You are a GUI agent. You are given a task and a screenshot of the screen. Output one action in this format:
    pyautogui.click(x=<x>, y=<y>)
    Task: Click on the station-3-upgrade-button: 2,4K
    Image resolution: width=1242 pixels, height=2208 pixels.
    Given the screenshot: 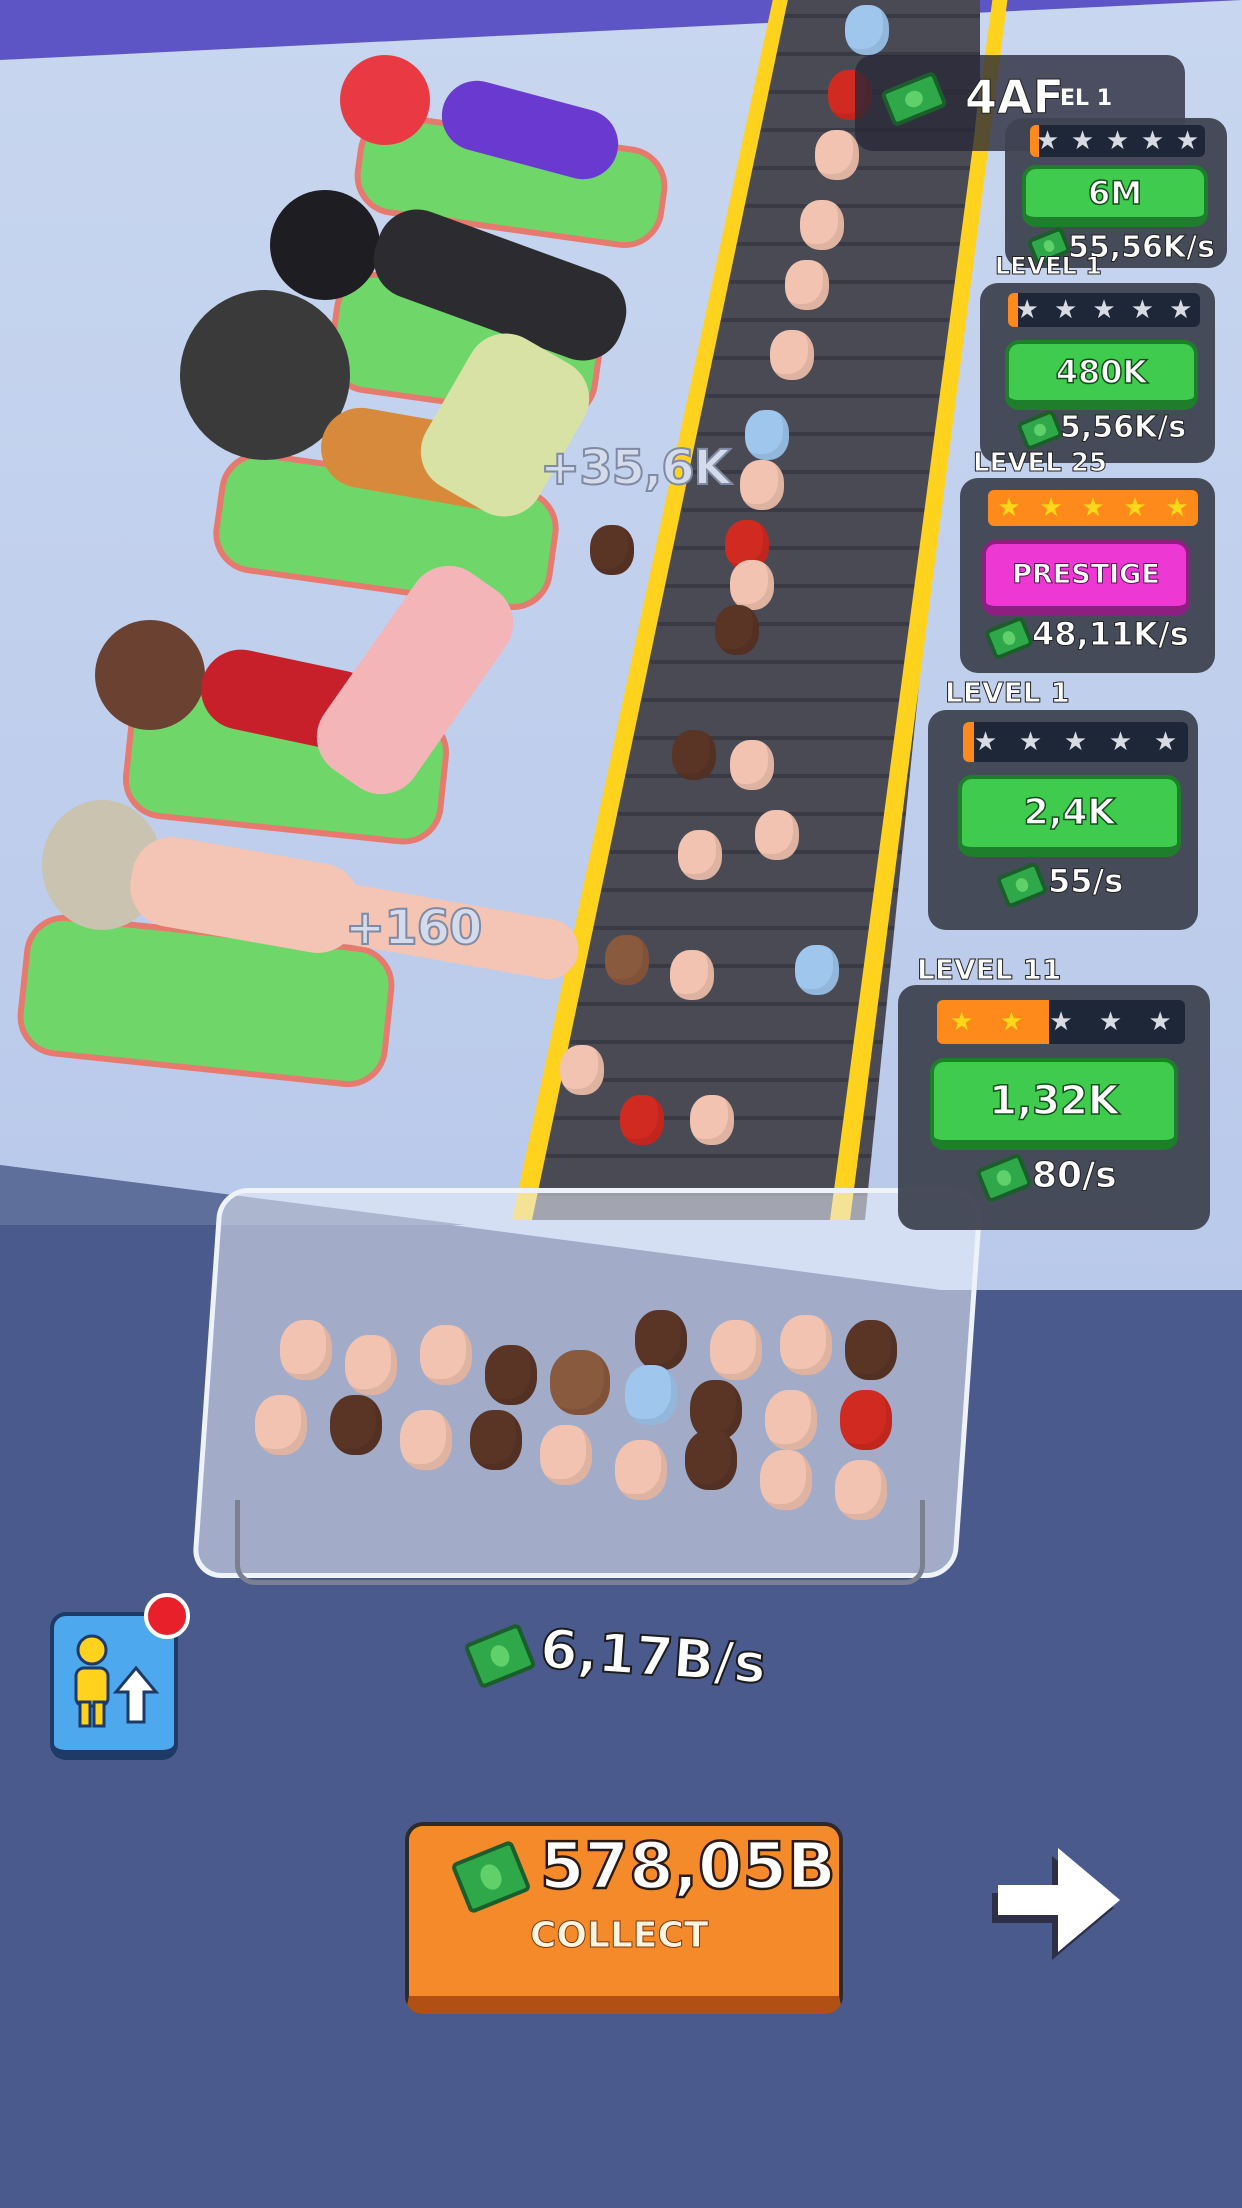 What is the action you would take?
    pyautogui.click(x=1069, y=816)
    